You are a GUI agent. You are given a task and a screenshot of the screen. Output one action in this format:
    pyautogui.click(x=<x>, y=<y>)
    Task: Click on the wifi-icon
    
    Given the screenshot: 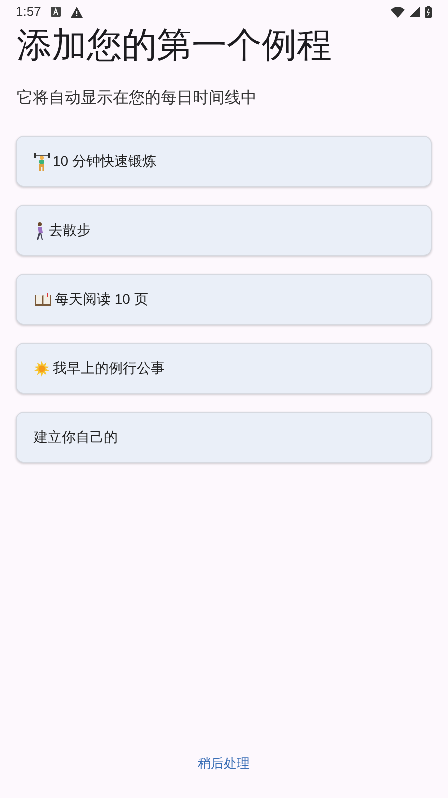 What is the action you would take?
    pyautogui.click(x=398, y=12)
    